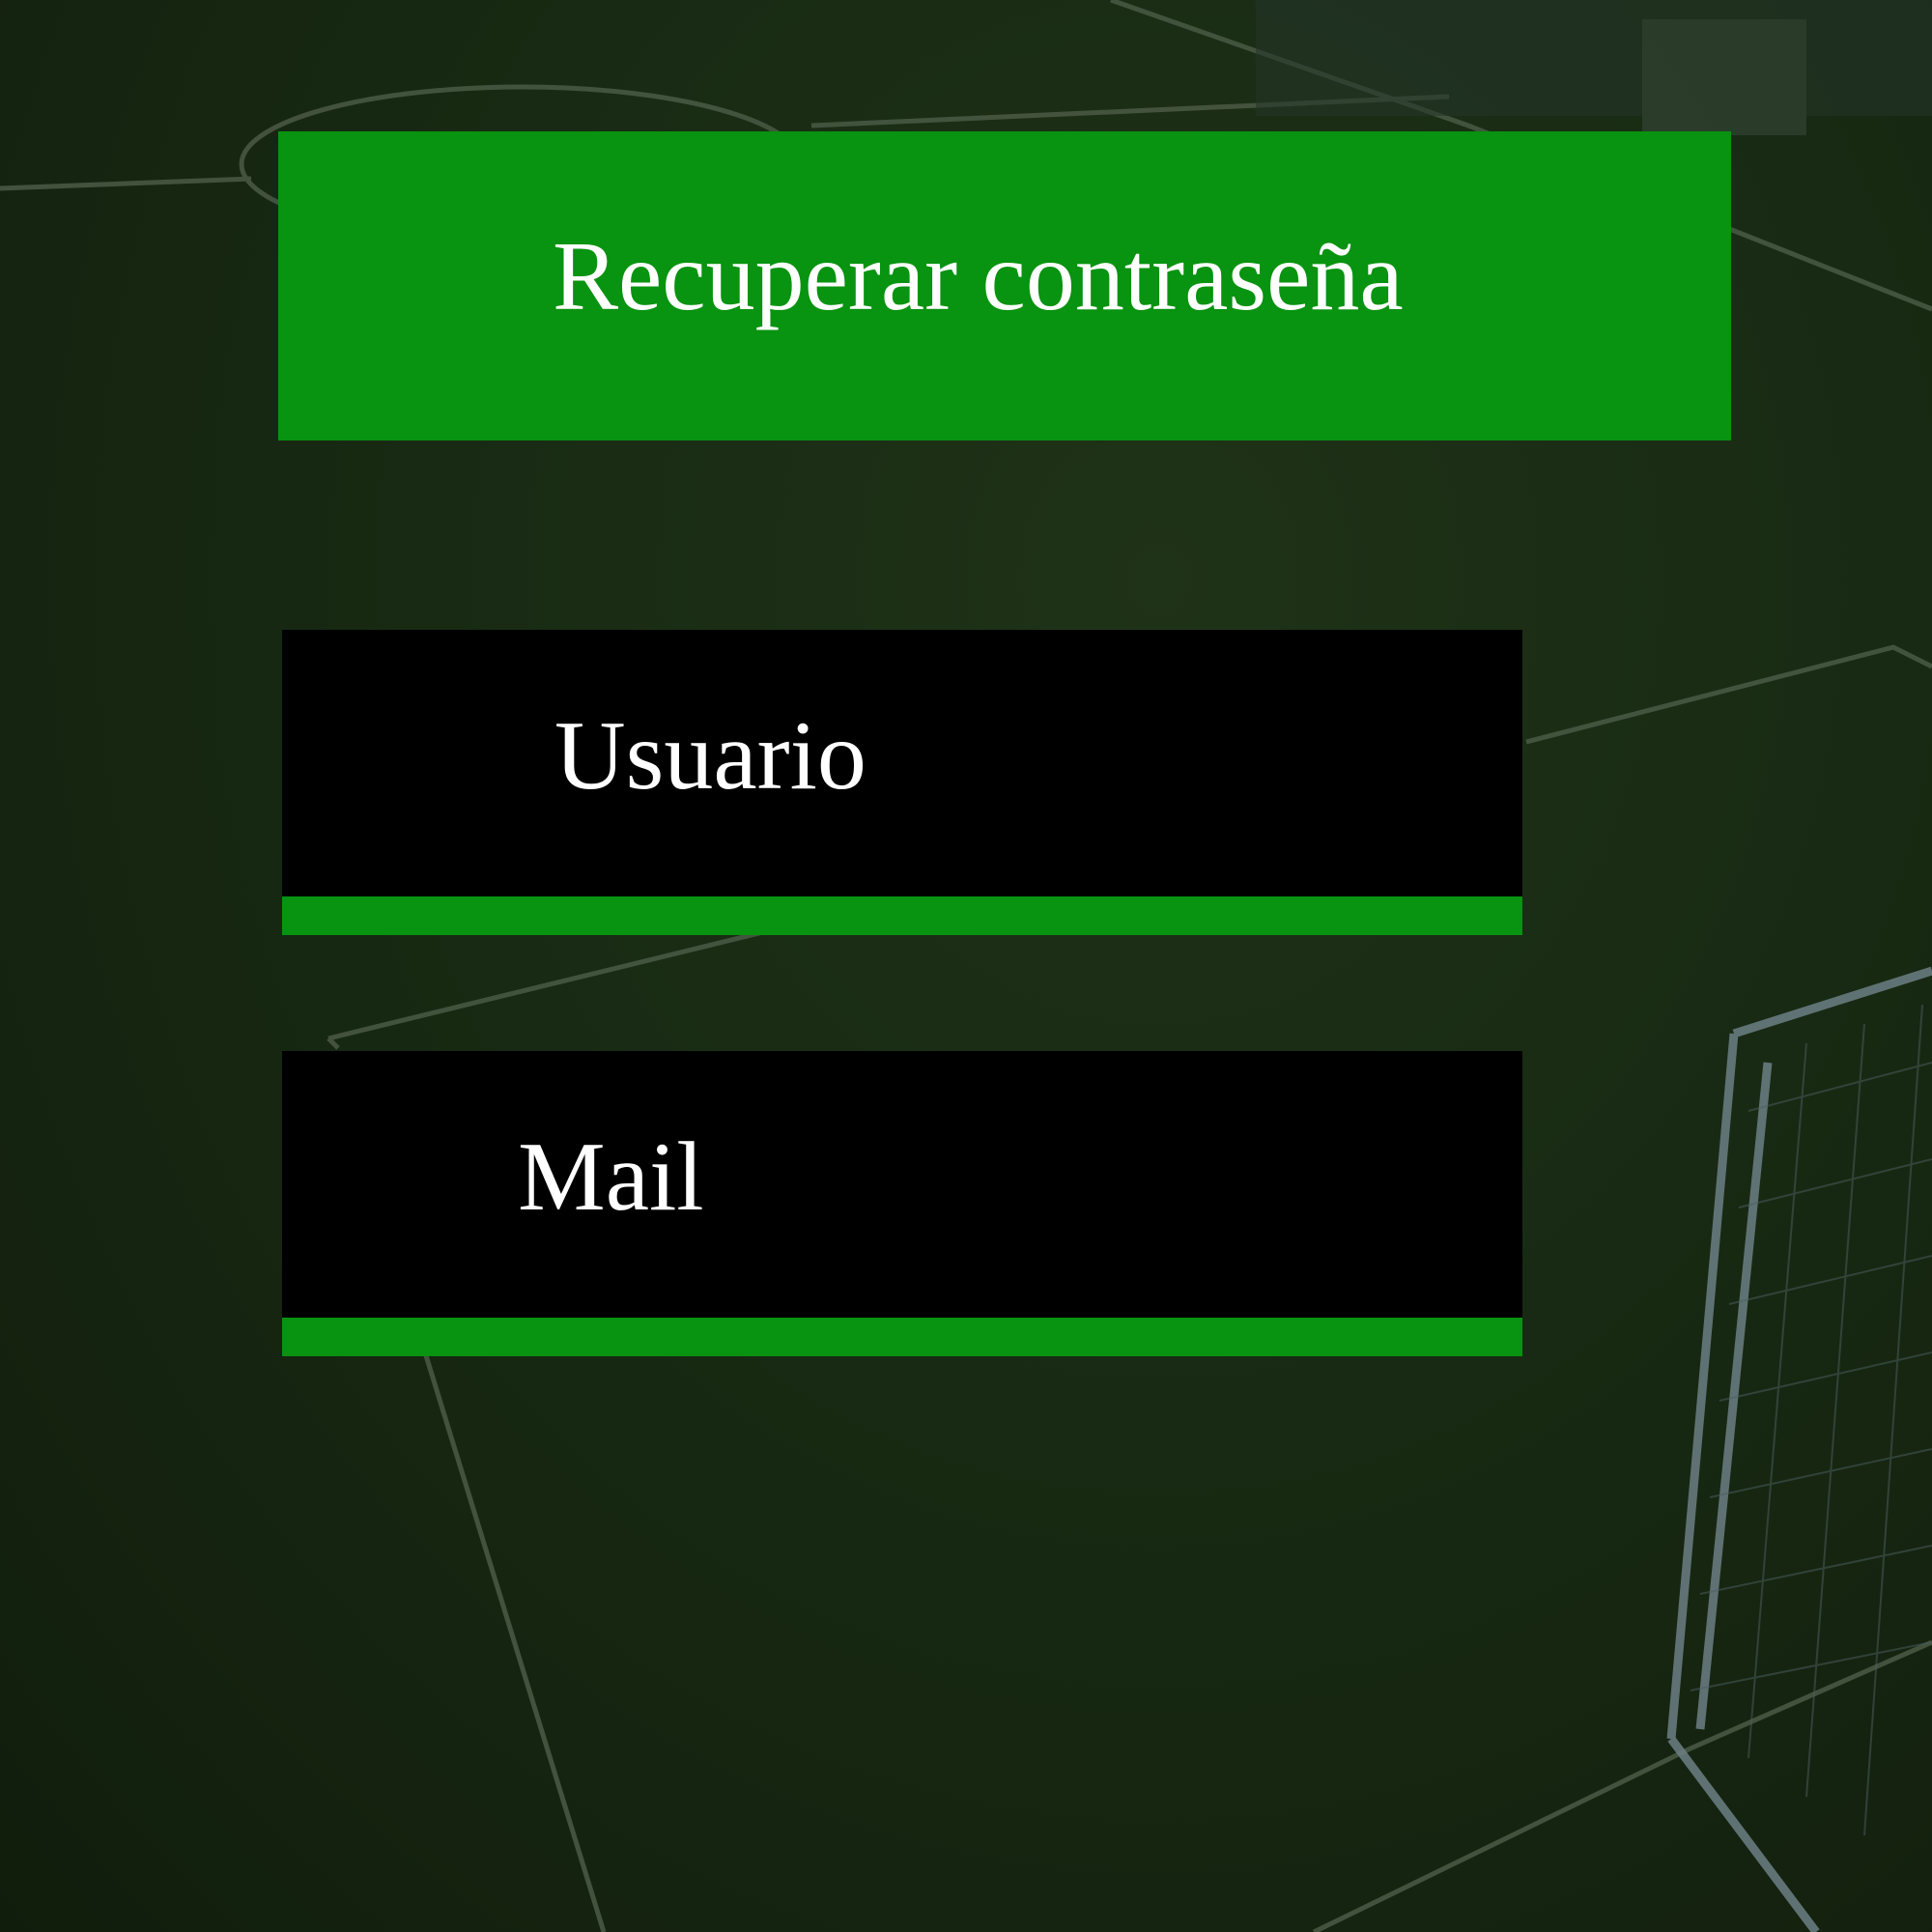 Image resolution: width=1932 pixels, height=1932 pixels. I want to click on title-banner: Recuperar contraseña, so click(1005, 285).